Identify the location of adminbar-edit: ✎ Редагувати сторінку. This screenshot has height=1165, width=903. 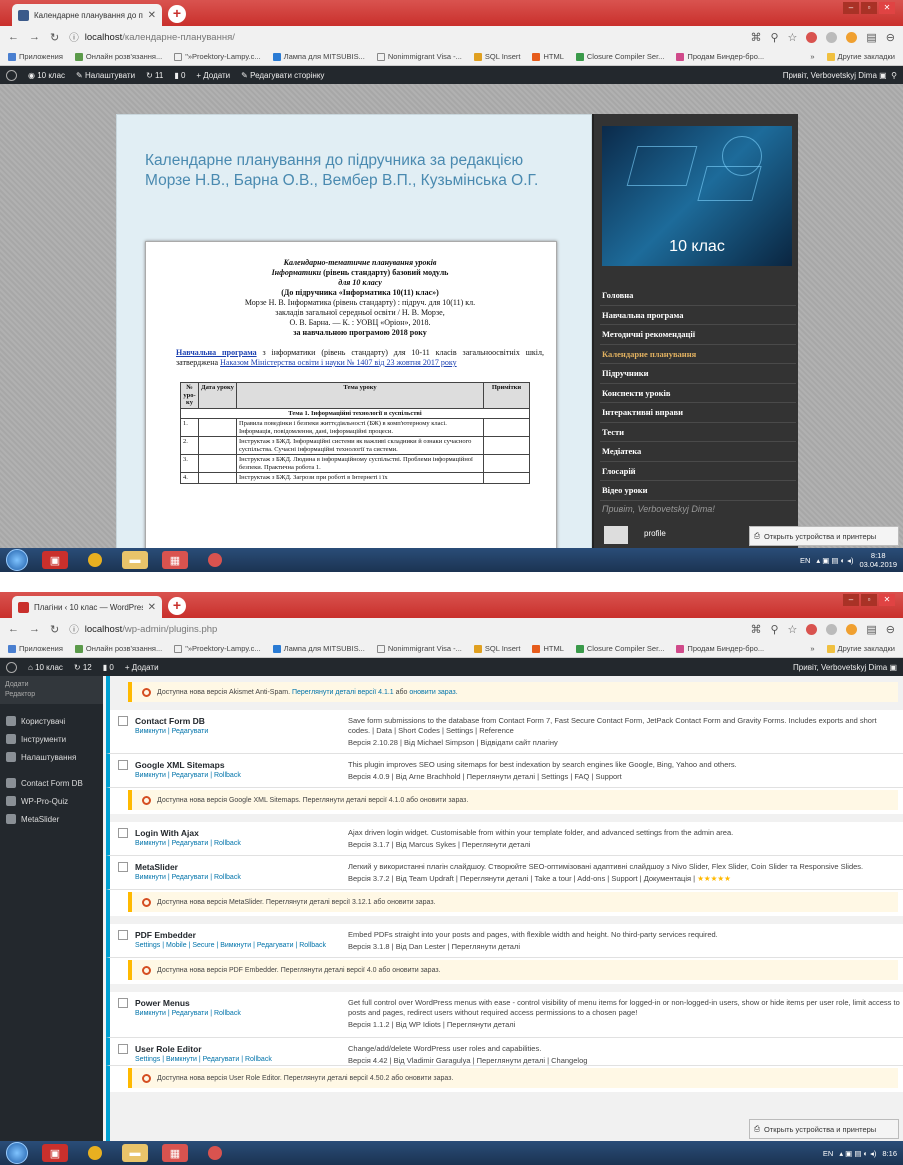
(282, 75).